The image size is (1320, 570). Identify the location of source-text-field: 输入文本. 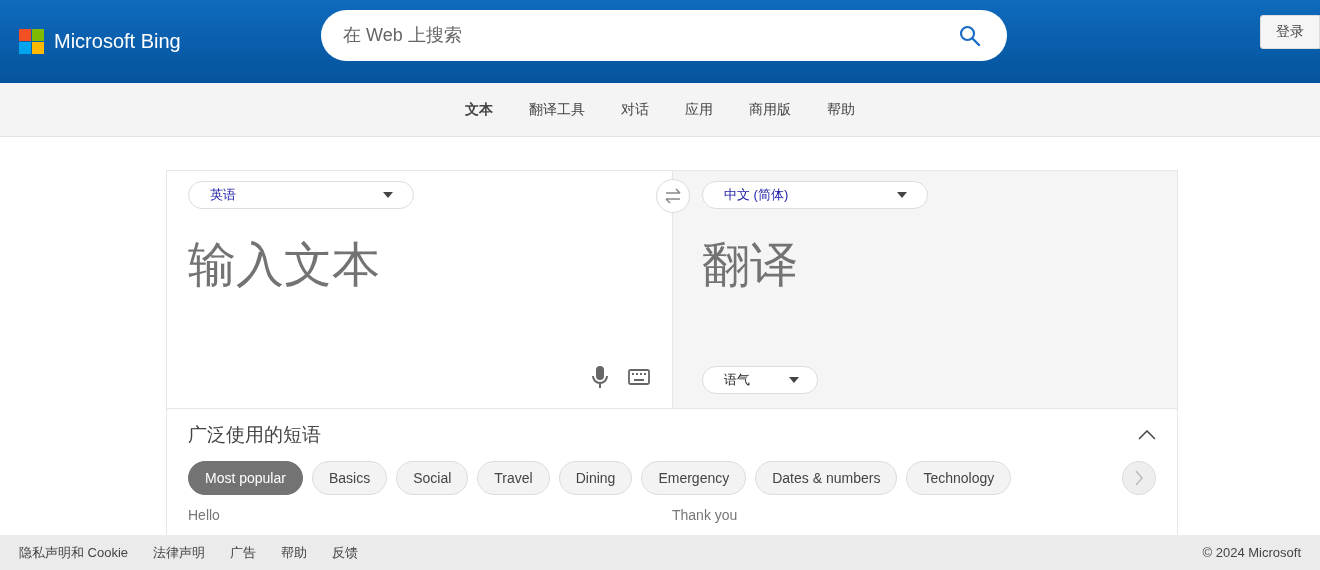
(418, 293).